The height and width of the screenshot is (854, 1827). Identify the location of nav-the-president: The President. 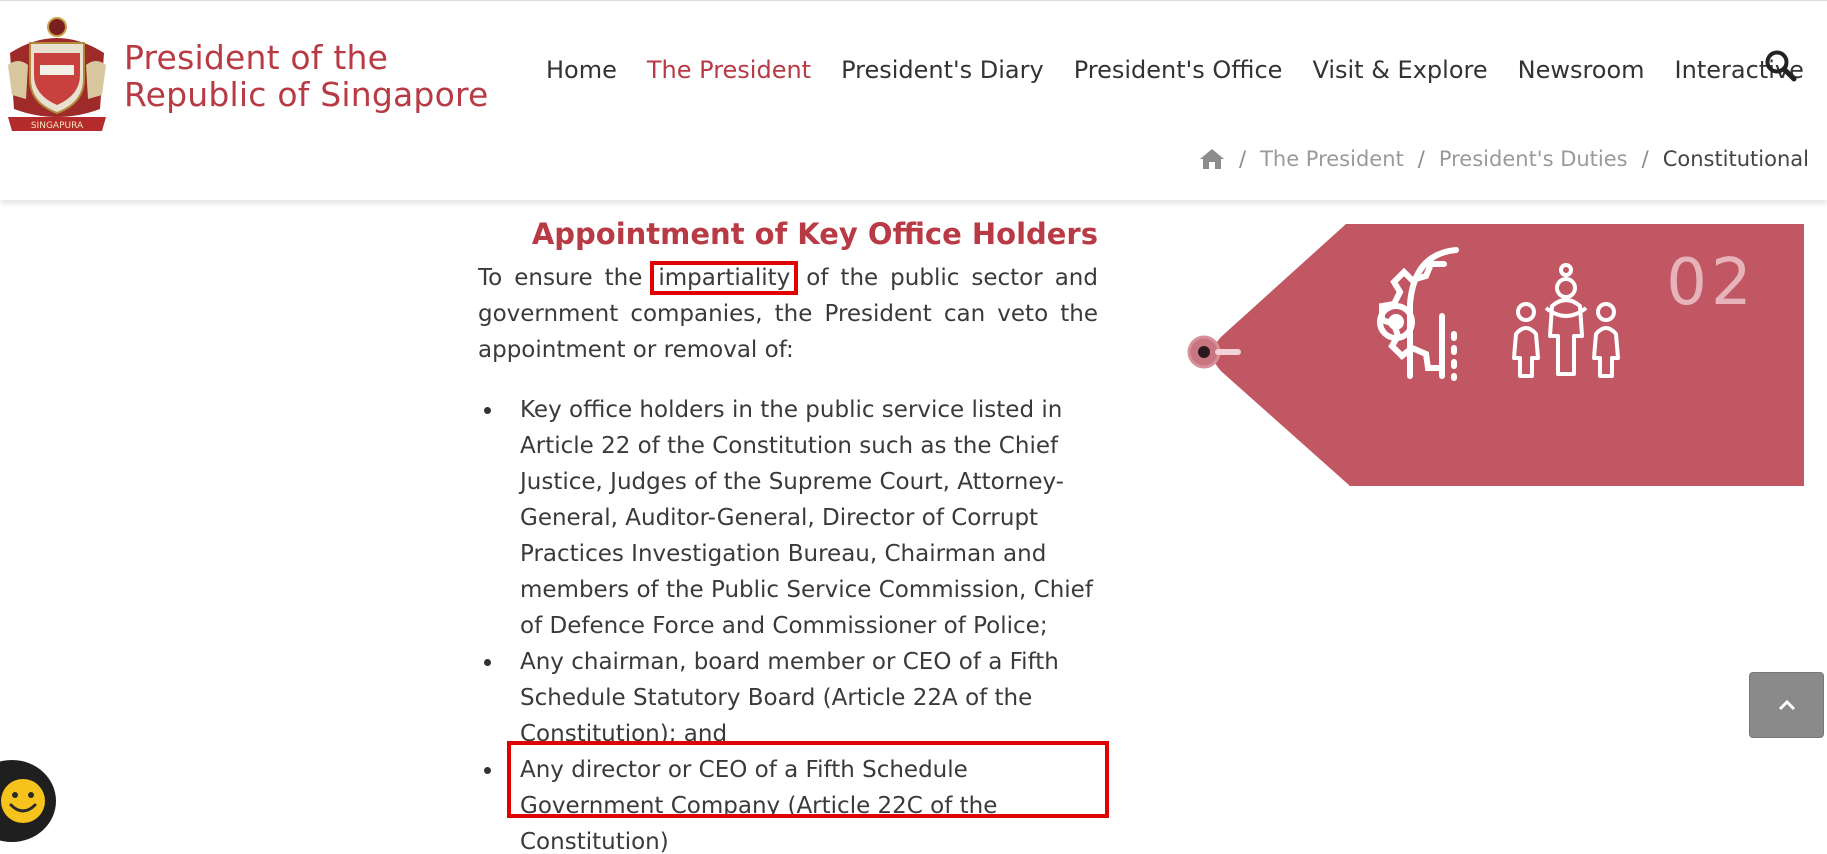
(729, 70).